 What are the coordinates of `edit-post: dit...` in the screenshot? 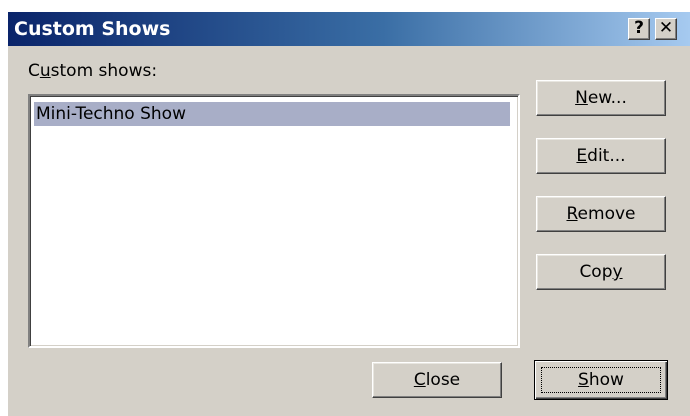 It's located at (606, 156).